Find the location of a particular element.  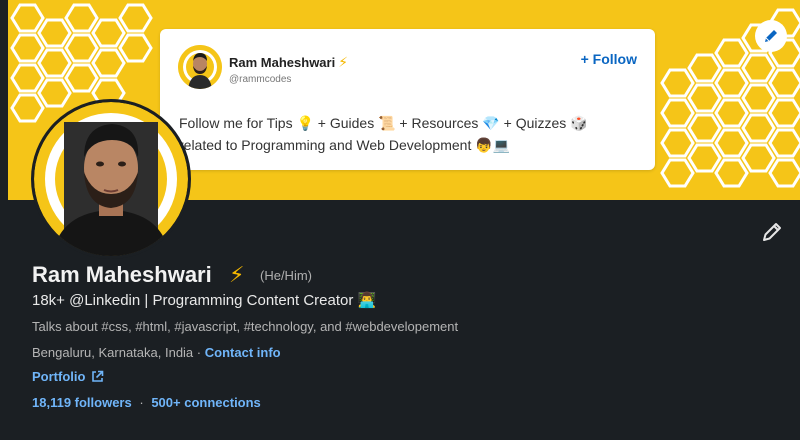

network-stats: 18,119 followers · 500+ connections is located at coordinates (146, 402).